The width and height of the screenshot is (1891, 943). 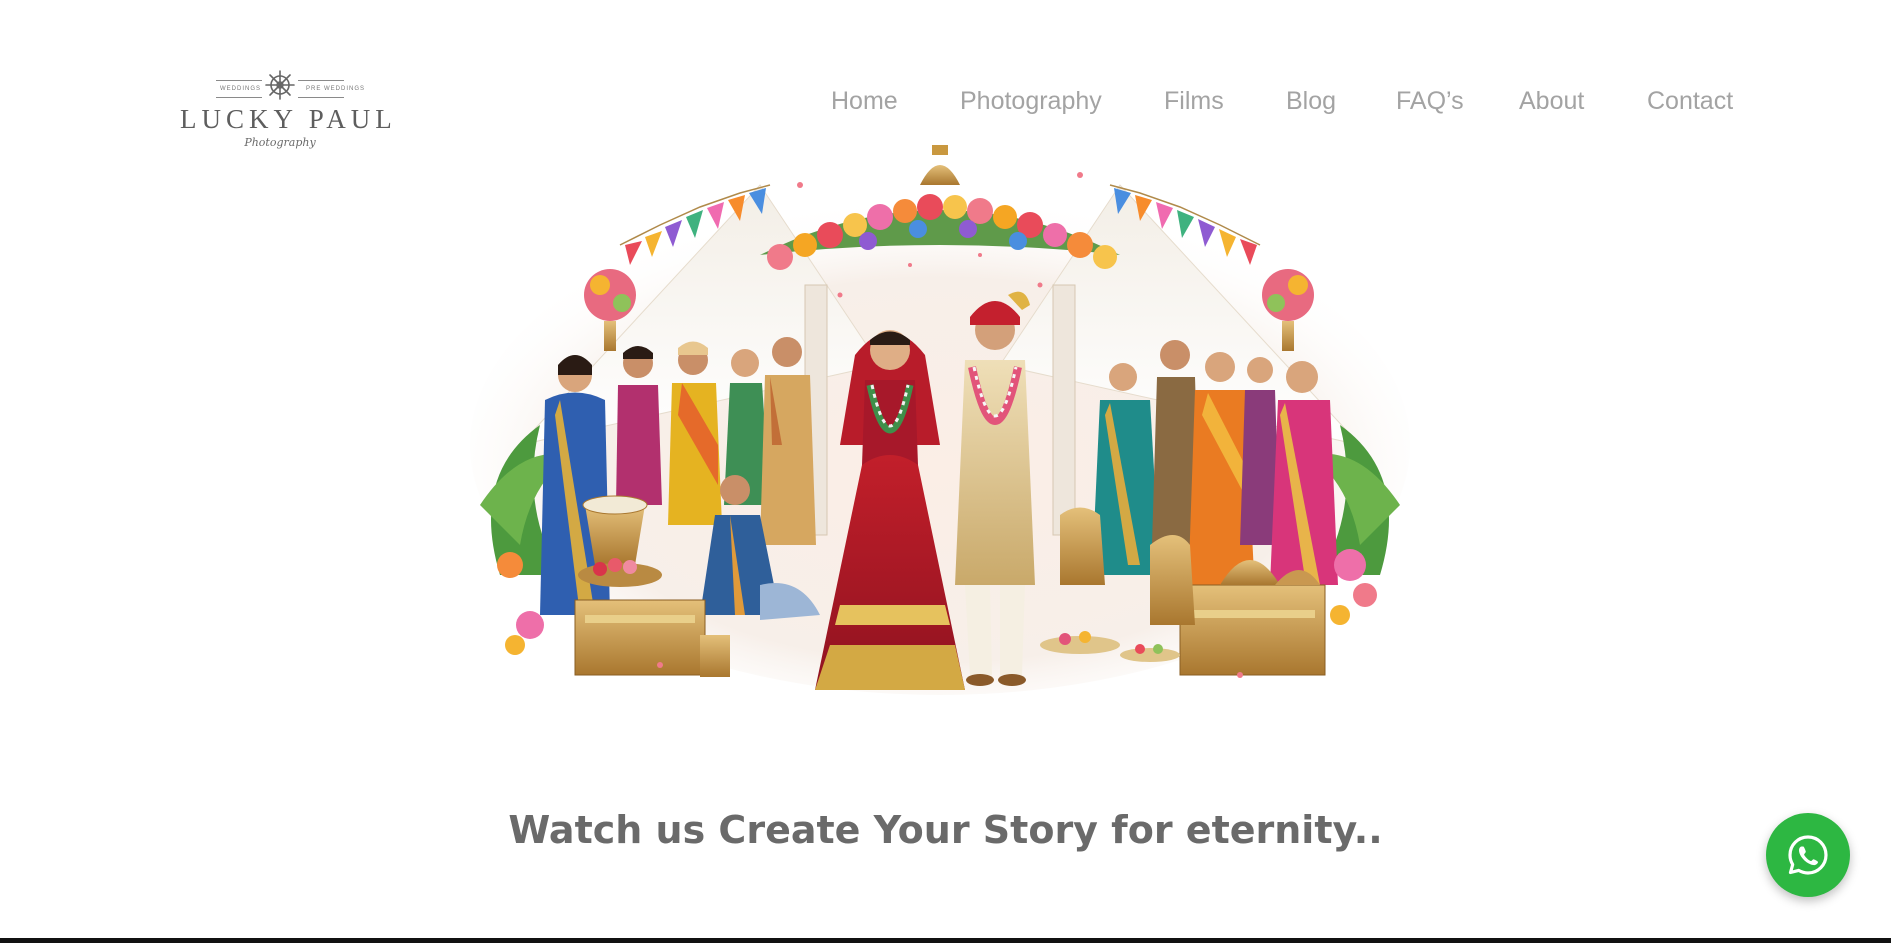 I want to click on bottom-border, so click(x=945, y=940).